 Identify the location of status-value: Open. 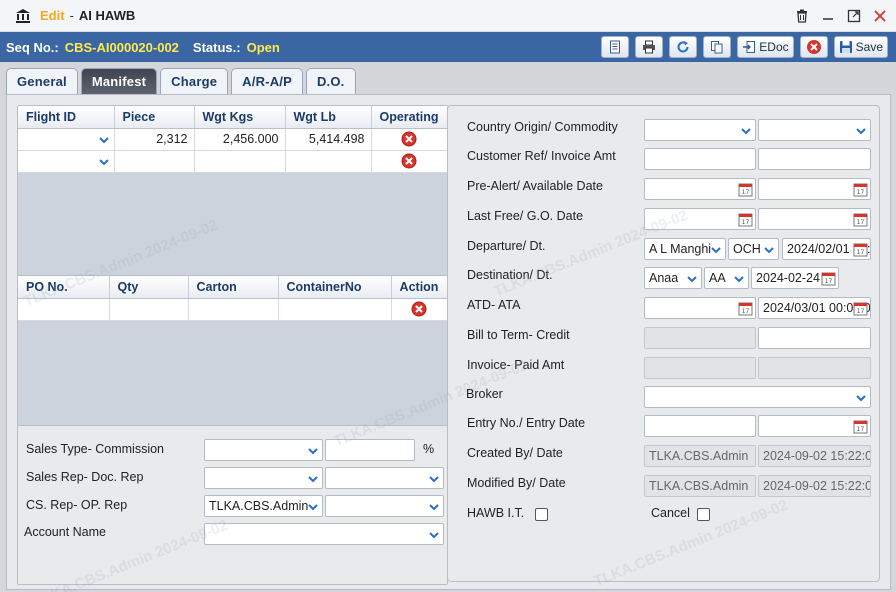
(263, 47).